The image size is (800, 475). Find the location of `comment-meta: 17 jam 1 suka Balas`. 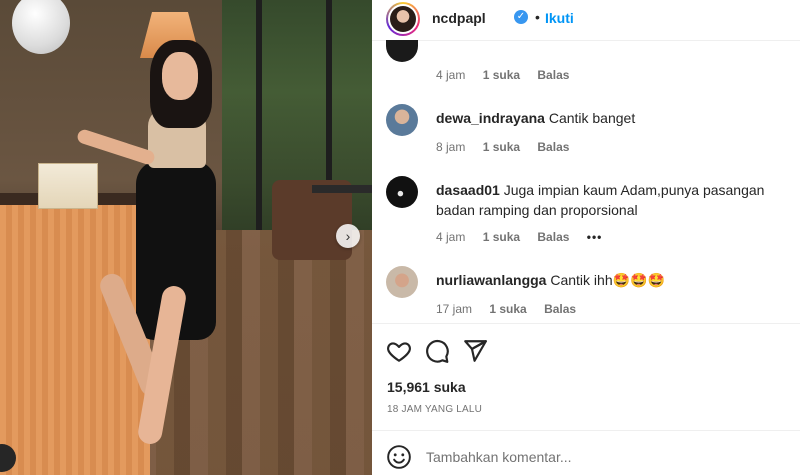

comment-meta: 17 jam 1 suka Balas is located at coordinates (513, 309).